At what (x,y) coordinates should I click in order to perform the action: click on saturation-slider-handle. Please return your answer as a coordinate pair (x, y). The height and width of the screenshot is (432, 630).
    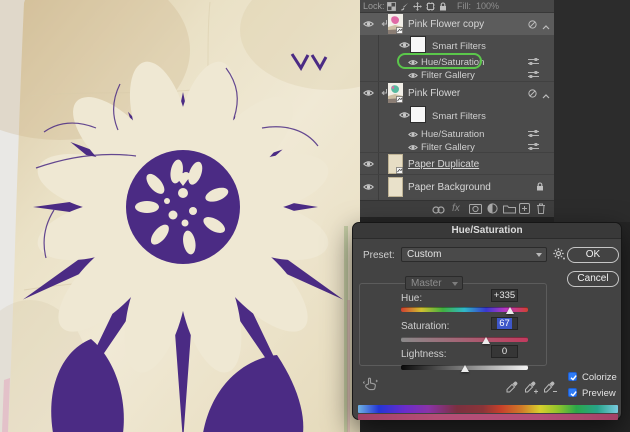
    Looking at the image, I should click on (486, 340).